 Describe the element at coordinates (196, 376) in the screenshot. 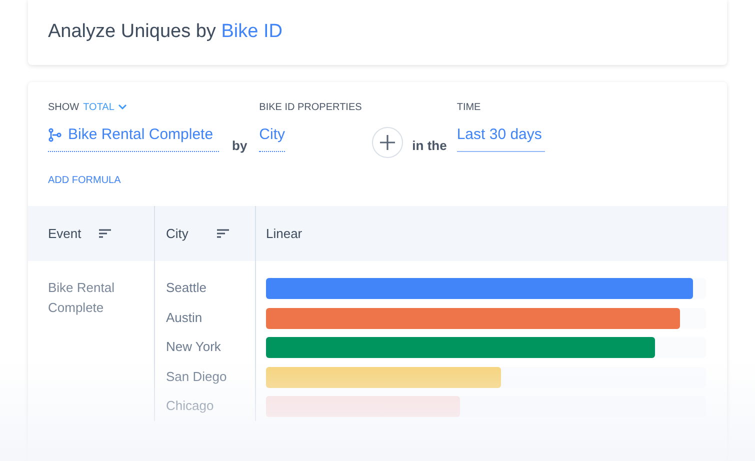

I see `table-cell: San Diego` at that location.